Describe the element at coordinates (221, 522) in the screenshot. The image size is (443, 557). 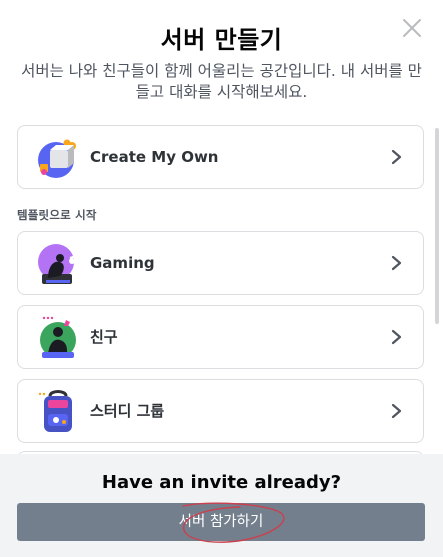
I see `join-server-button: 서버 참가하기` at that location.